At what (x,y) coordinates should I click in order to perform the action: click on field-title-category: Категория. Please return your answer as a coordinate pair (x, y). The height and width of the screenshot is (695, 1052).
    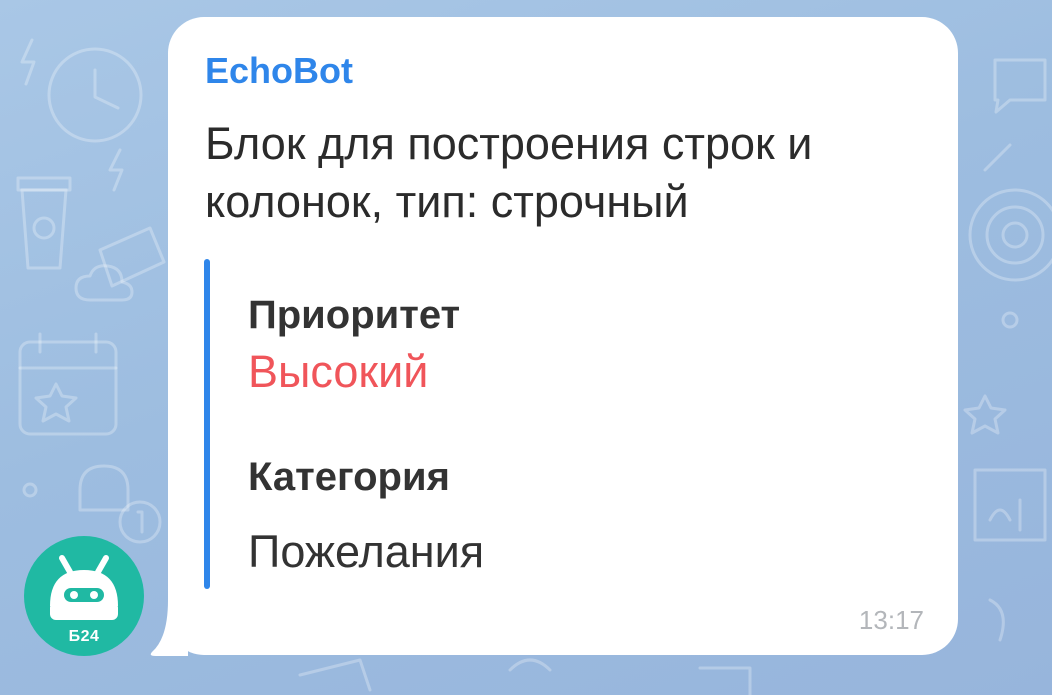
    Looking at the image, I should click on (349, 477).